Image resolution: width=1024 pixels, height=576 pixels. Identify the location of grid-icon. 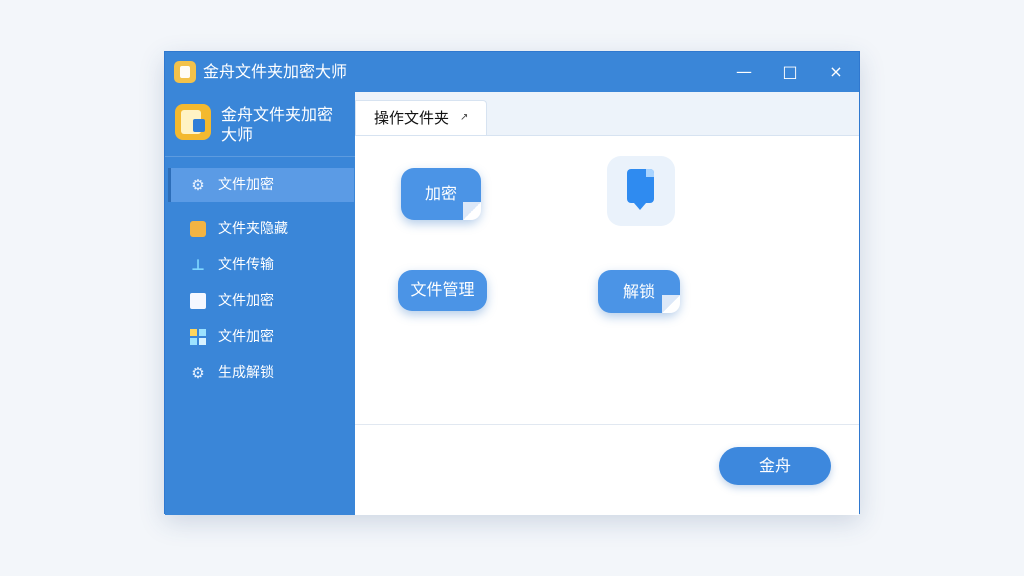
(198, 337).